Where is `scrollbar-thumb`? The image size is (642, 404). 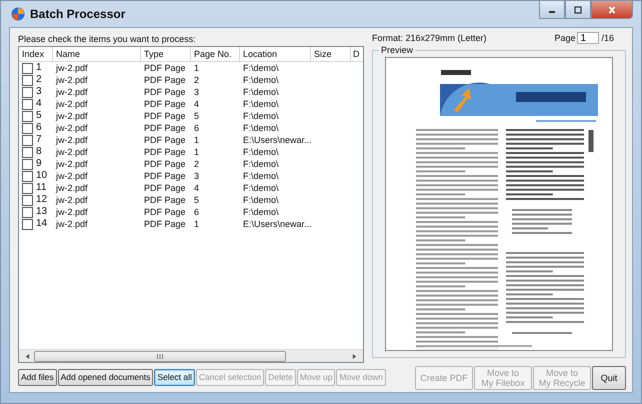
scrollbar-thumb is located at coordinates (160, 356).